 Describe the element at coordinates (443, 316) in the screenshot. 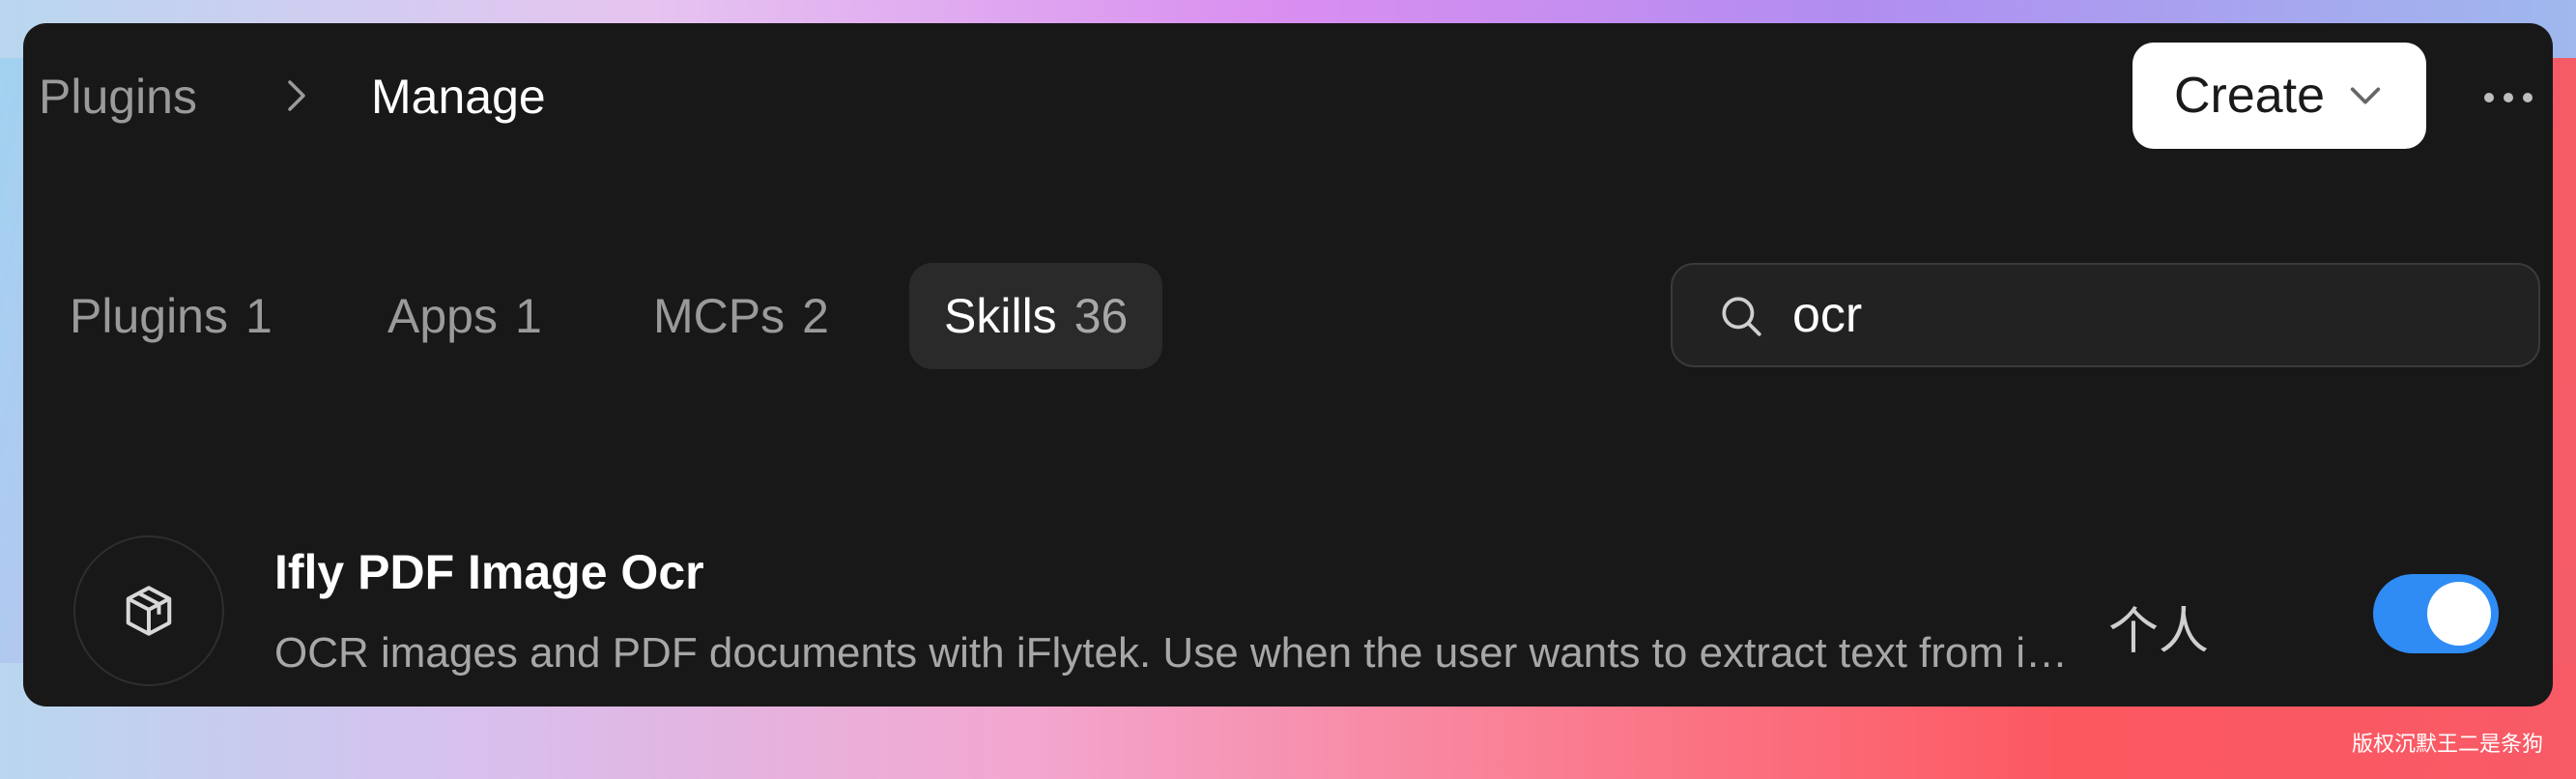

I see `tab-label: Apps` at that location.